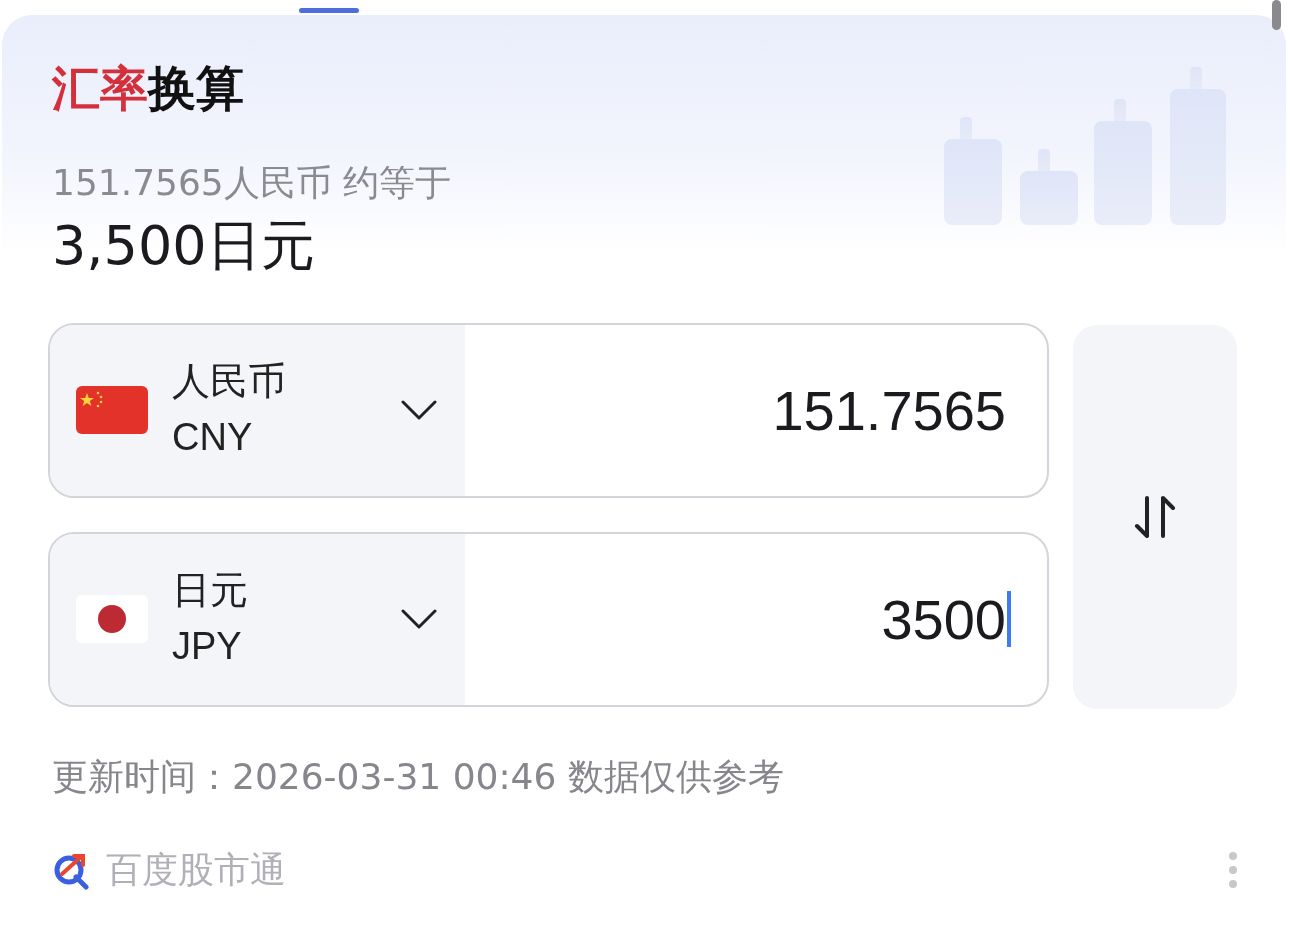 Image resolution: width=1290 pixels, height=933 pixels. What do you see at coordinates (207, 647) in the screenshot?
I see `currency-code: JPY` at bounding box center [207, 647].